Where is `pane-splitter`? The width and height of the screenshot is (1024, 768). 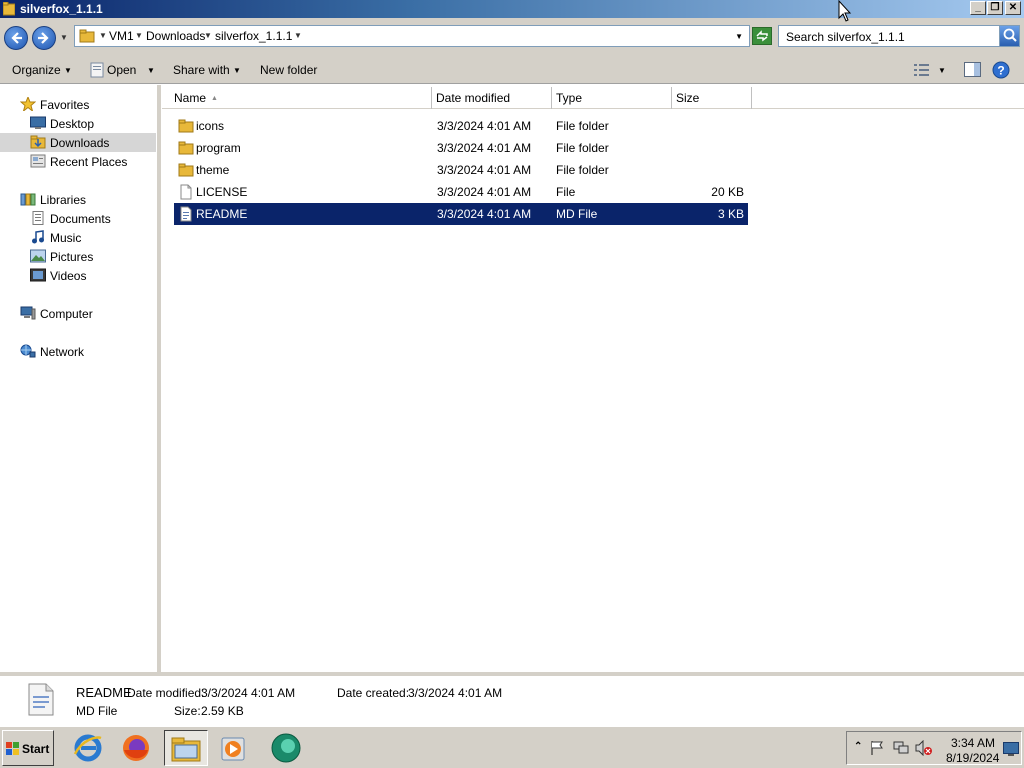
pane-splitter is located at coordinates (159, 378).